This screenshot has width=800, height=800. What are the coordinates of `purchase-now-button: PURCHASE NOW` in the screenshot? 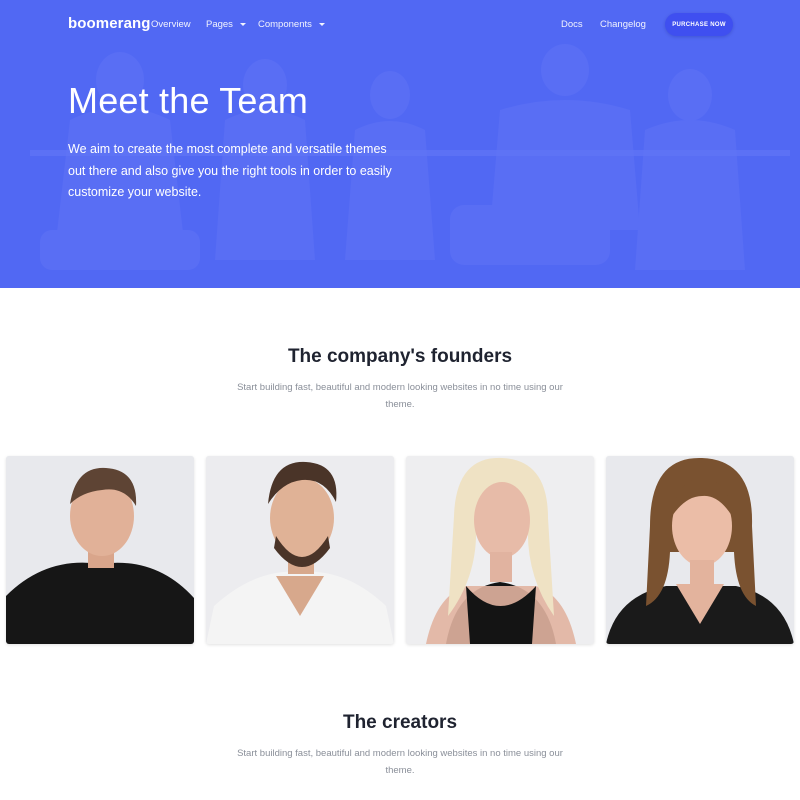 It's located at (699, 24).